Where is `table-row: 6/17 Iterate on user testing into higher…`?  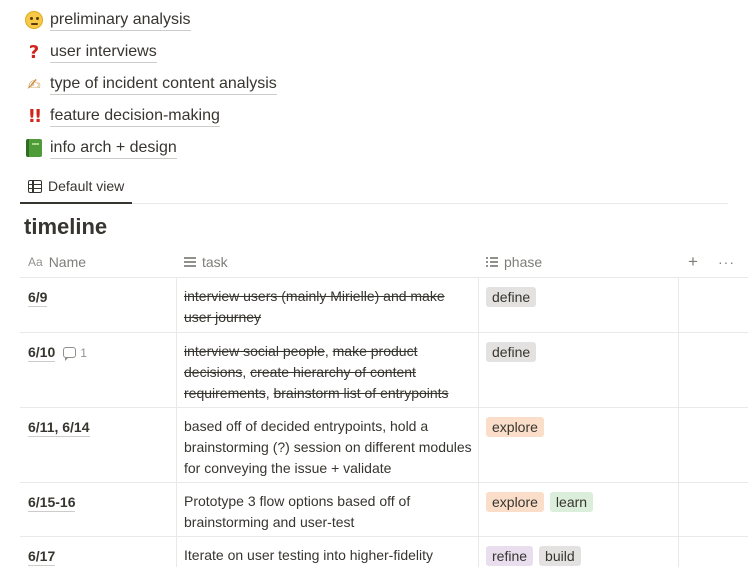 table-row: 6/17 Iterate on user testing into higher… is located at coordinates (384, 552).